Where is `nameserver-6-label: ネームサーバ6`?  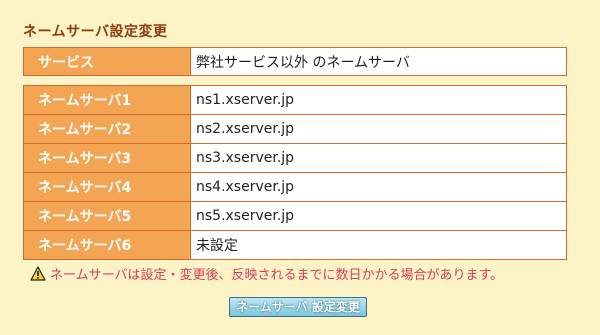
nameserver-6-label: ネームサーバ6 is located at coordinates (107, 245).